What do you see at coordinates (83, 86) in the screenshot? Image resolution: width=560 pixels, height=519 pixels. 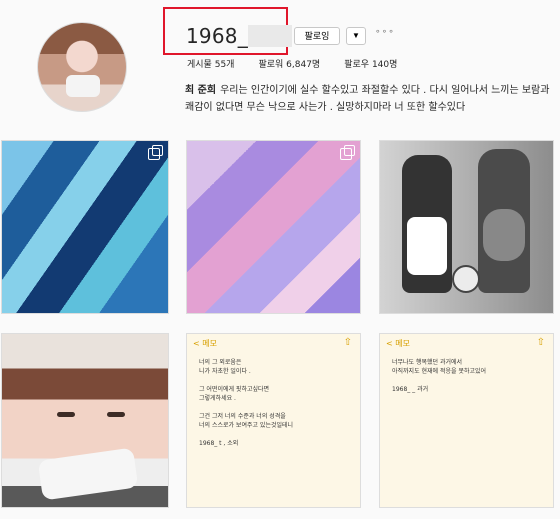 I see `avatar-mask-detail` at bounding box center [83, 86].